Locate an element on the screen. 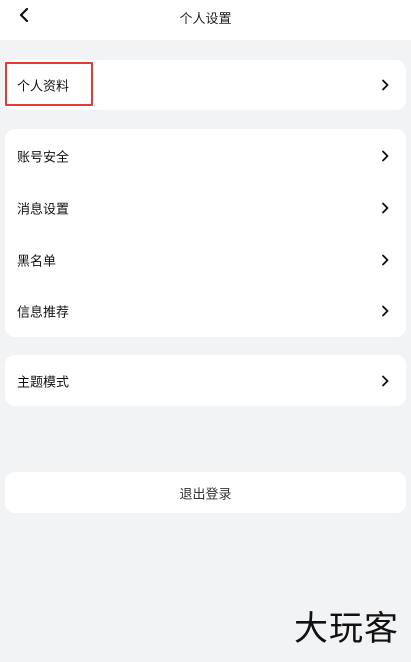  settings-item-account-security: 账号安全 is located at coordinates (205, 156).